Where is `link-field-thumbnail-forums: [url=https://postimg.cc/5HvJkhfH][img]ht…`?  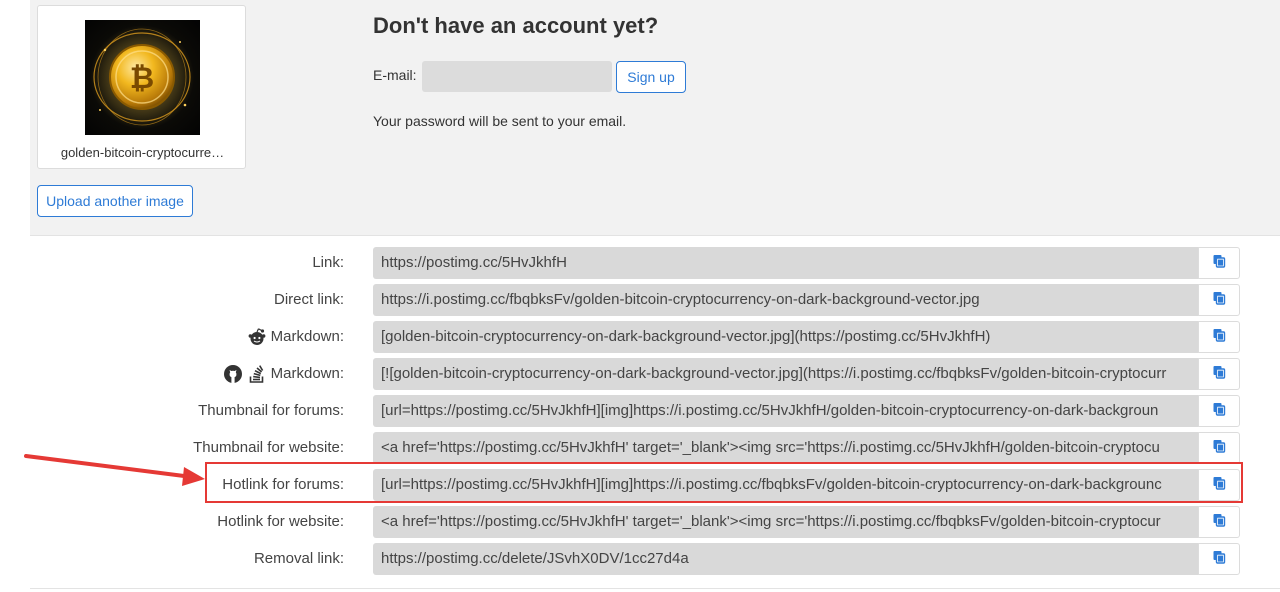 link-field-thumbnail-forums: [url=https://postimg.cc/5HvJkhfH][img]ht… is located at coordinates (785, 411).